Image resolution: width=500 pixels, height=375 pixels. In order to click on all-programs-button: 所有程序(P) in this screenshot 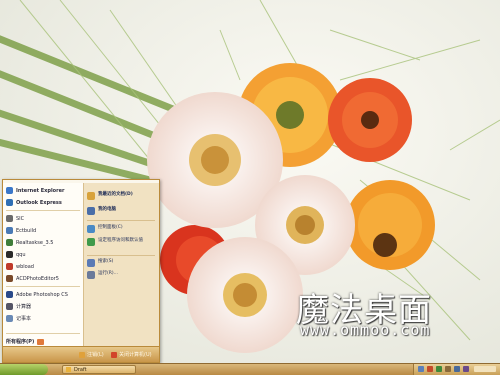, I will do `click(25, 341)`.